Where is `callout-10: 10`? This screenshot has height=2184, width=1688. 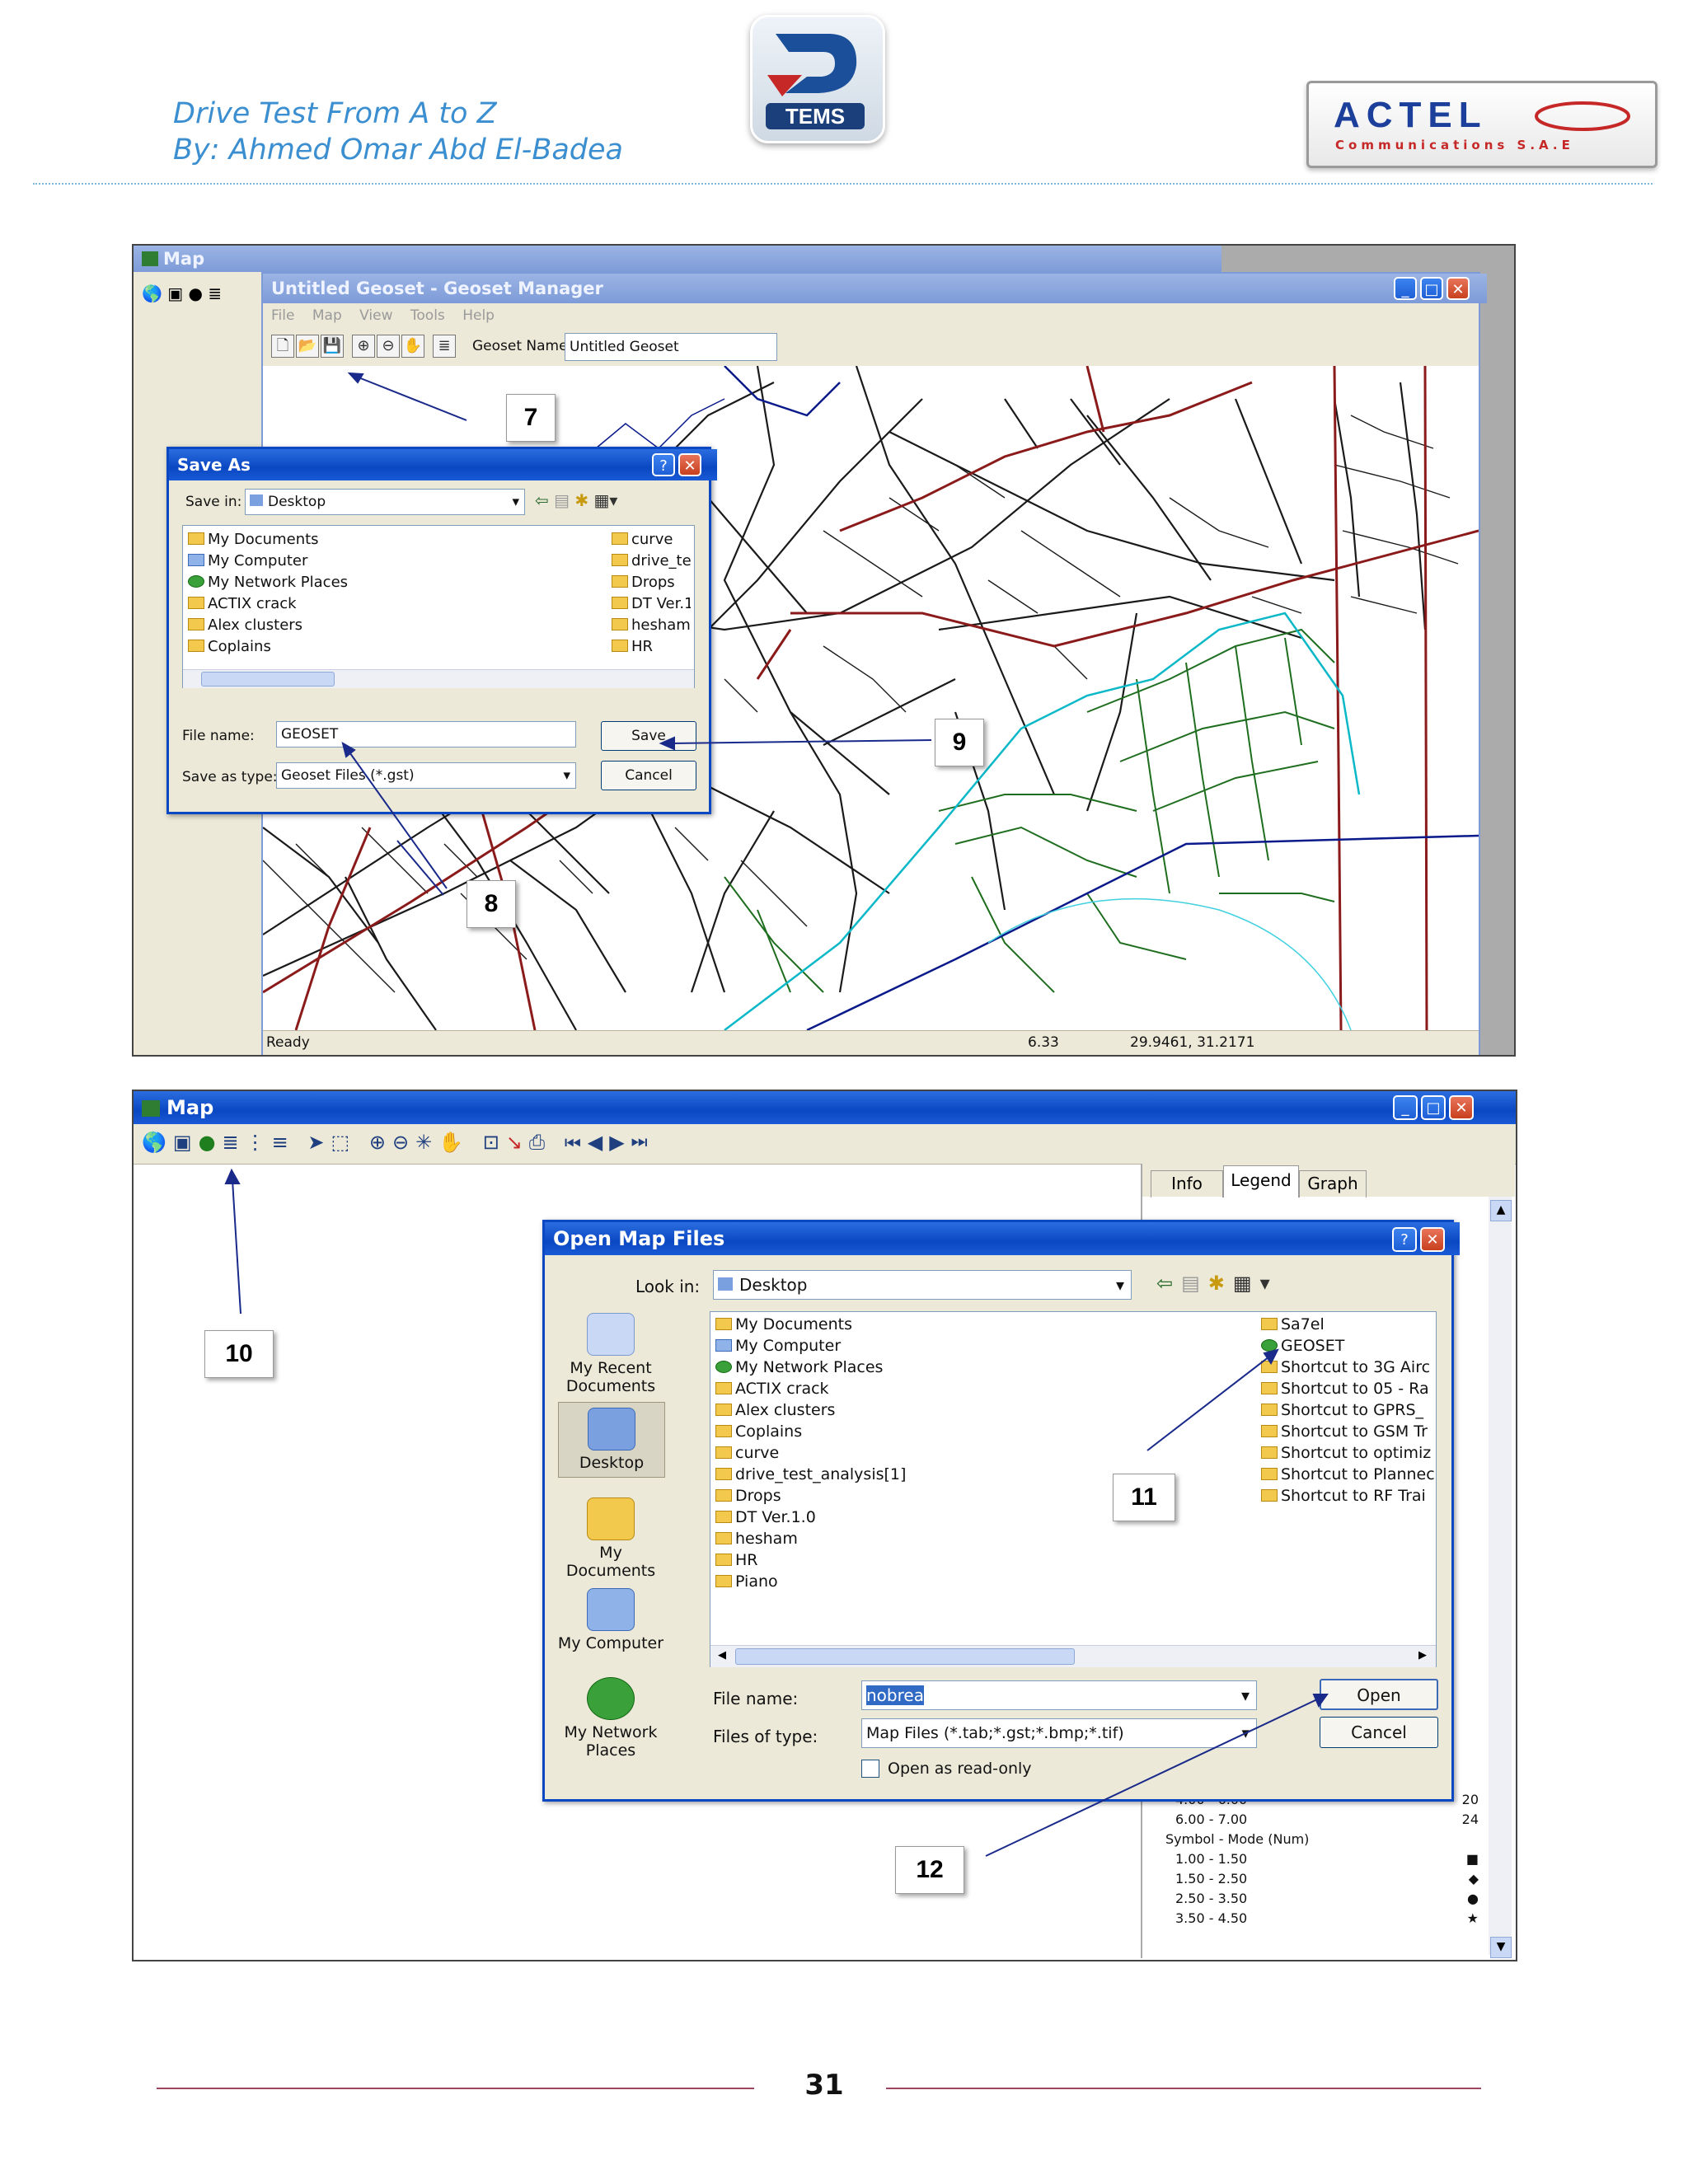 callout-10: 10 is located at coordinates (239, 1354).